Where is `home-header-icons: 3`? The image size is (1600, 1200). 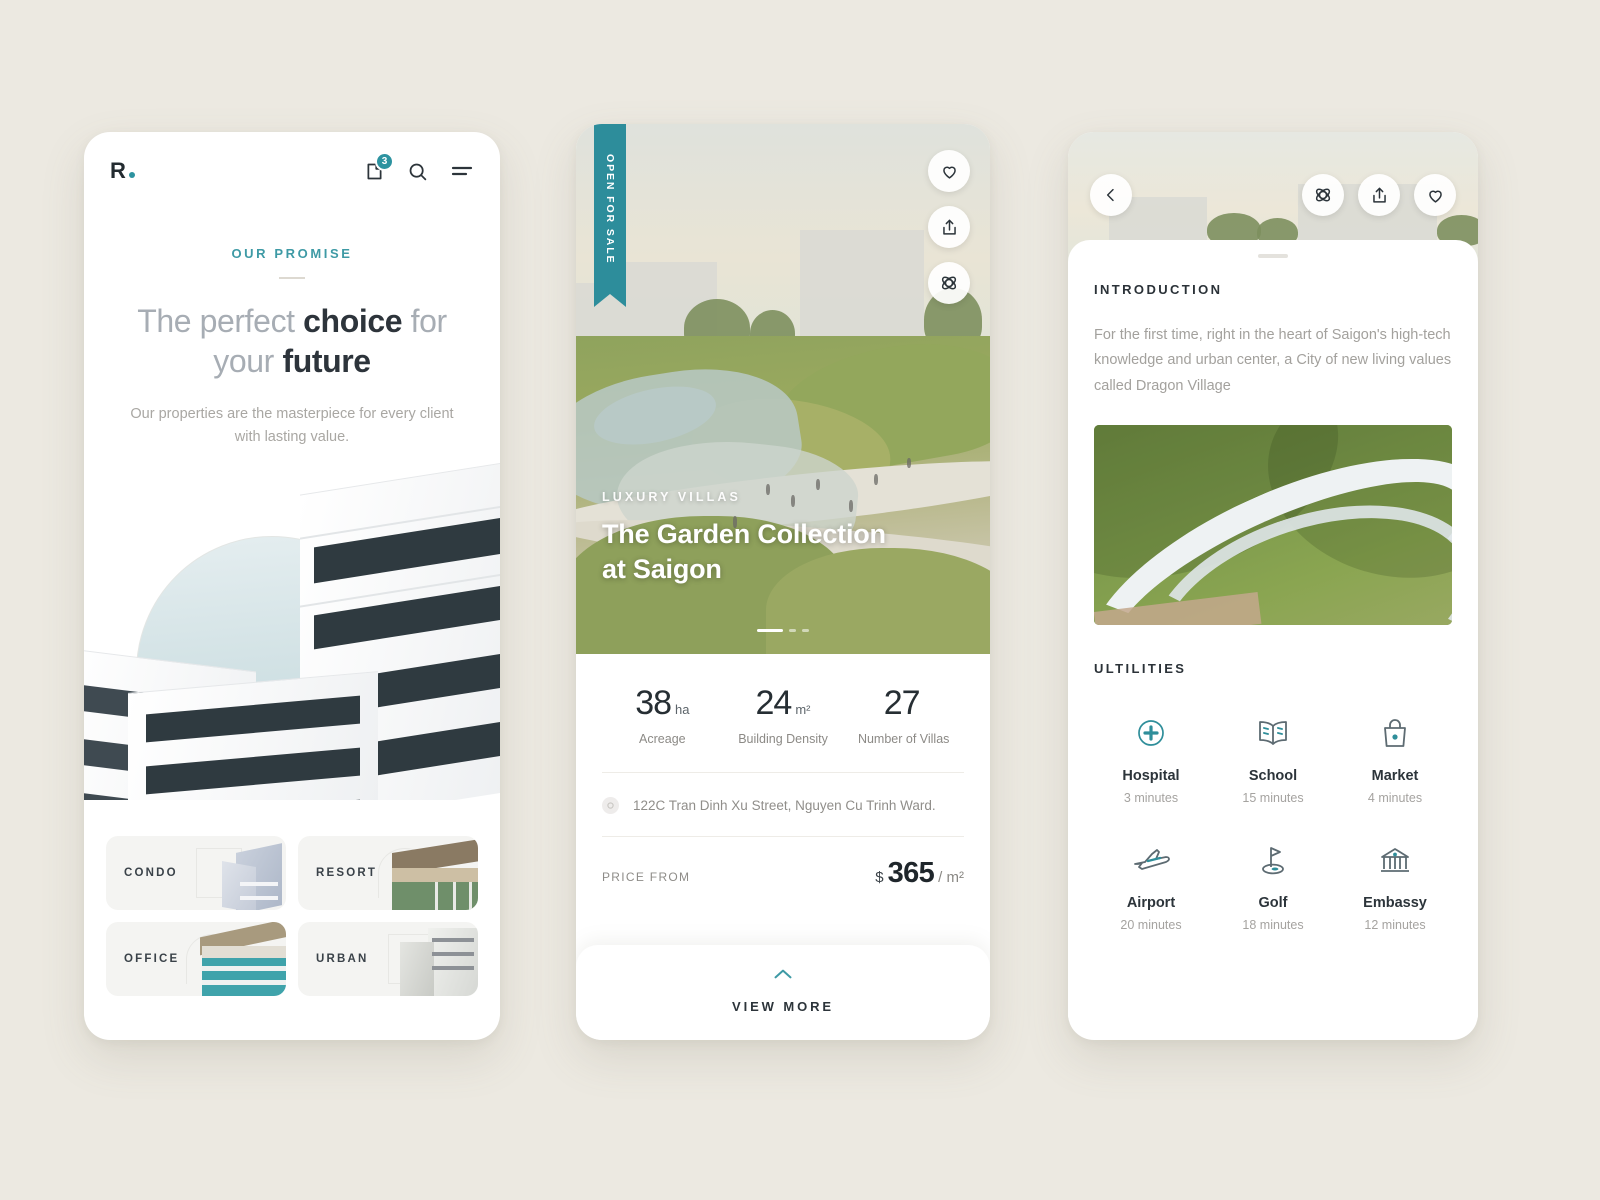
home-header-icons: 3 is located at coordinates (419, 166).